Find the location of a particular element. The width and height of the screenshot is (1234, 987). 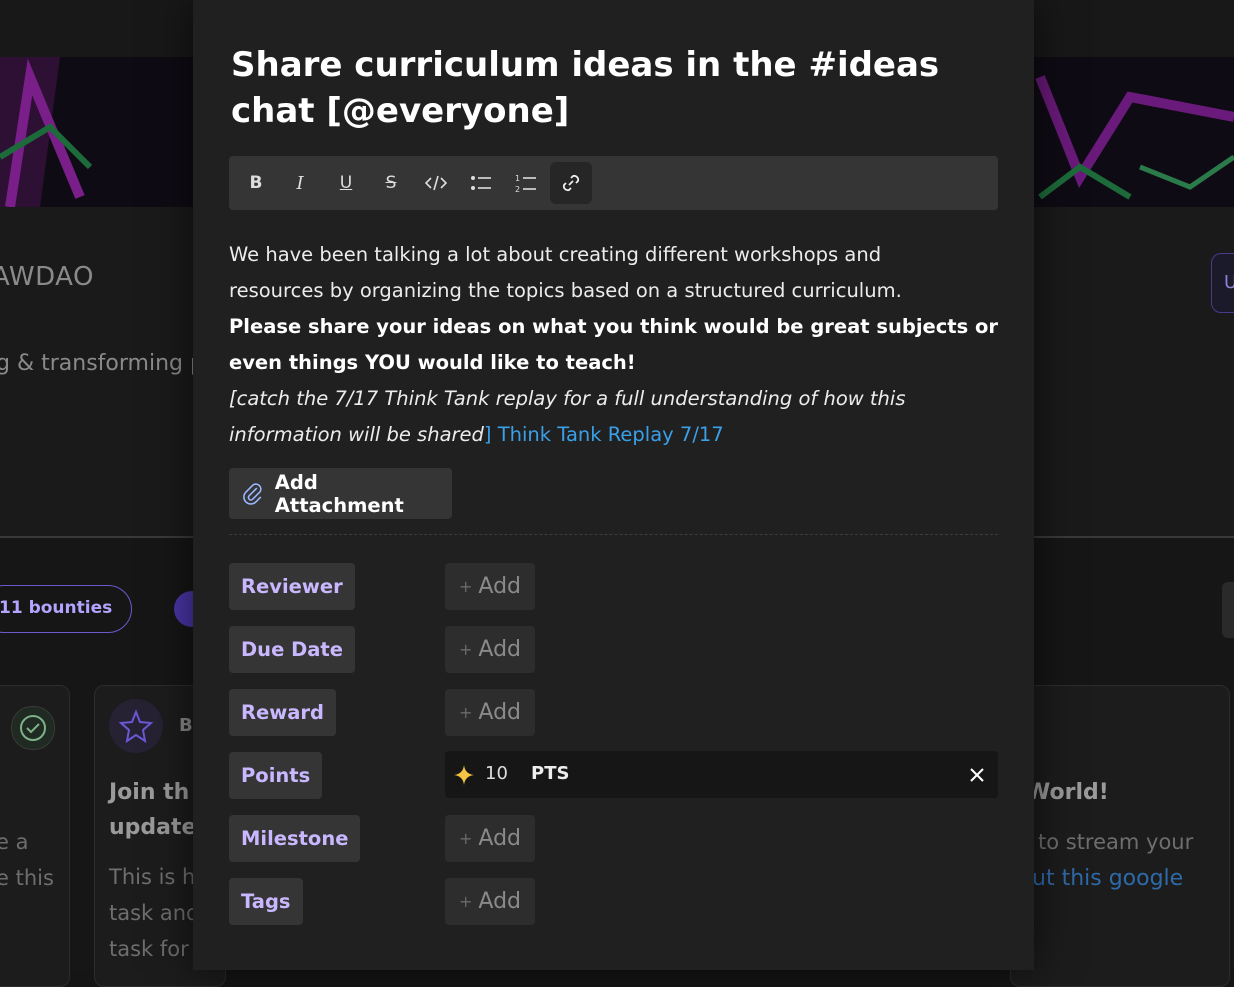

bulleted-list-button is located at coordinates (481, 183).